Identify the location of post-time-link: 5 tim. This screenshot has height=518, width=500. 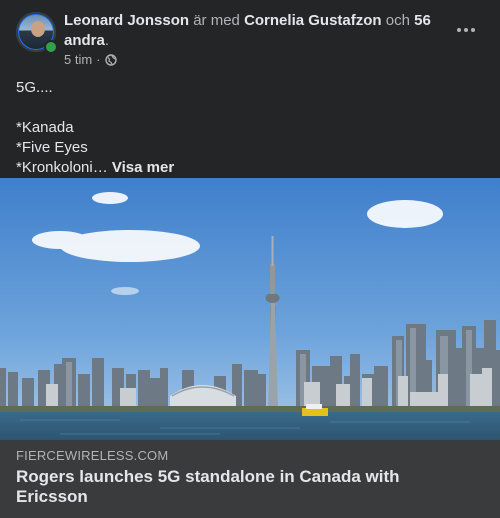
(78, 59).